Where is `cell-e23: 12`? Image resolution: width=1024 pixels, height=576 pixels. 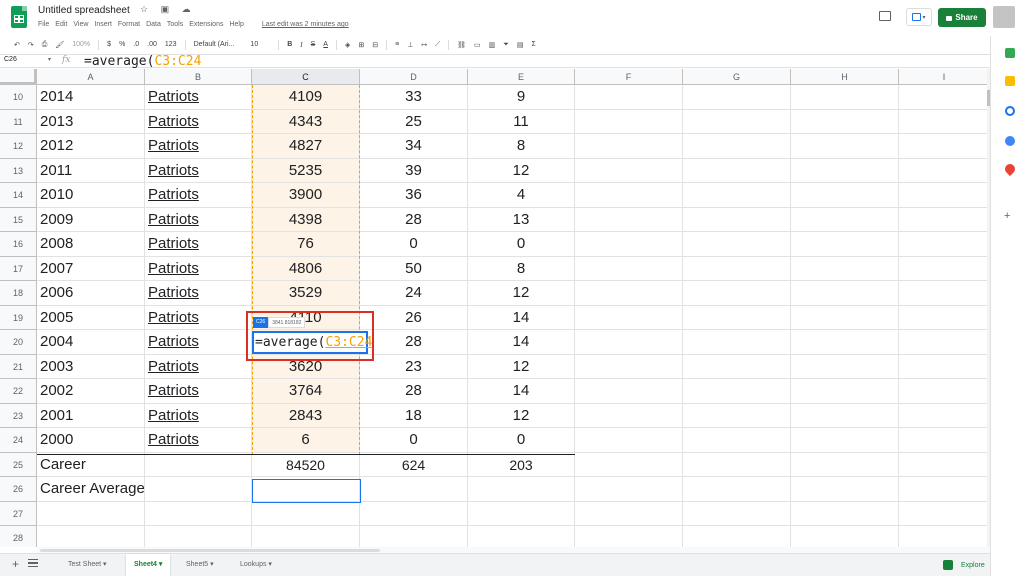 cell-e23: 12 is located at coordinates (521, 415).